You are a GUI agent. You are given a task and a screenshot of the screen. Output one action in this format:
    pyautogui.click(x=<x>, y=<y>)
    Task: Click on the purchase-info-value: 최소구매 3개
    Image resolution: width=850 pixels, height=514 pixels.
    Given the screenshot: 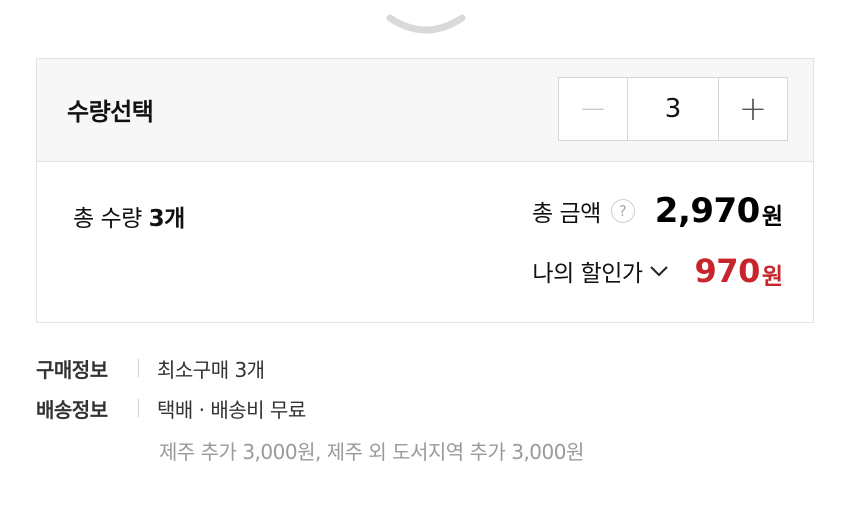 What is the action you would take?
    pyautogui.click(x=211, y=370)
    